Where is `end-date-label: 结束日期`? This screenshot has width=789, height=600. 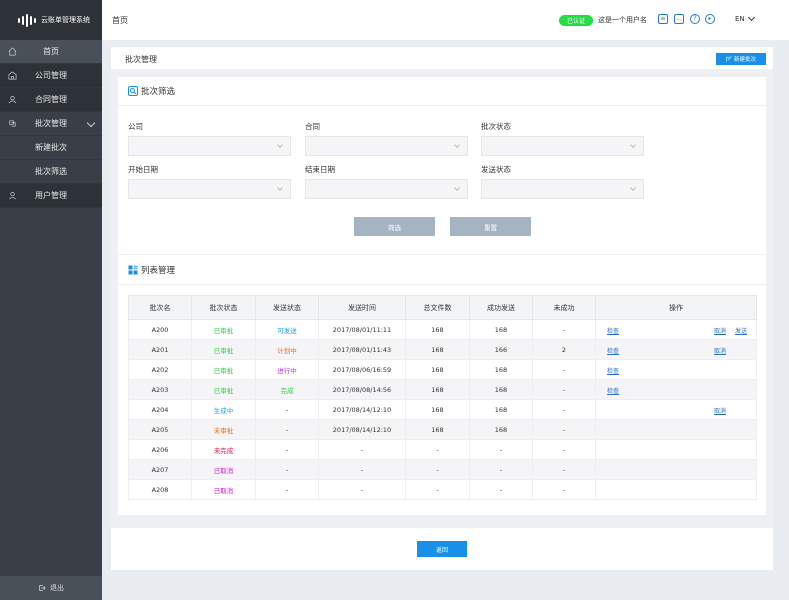
end-date-label: 结束日期 is located at coordinates (320, 169).